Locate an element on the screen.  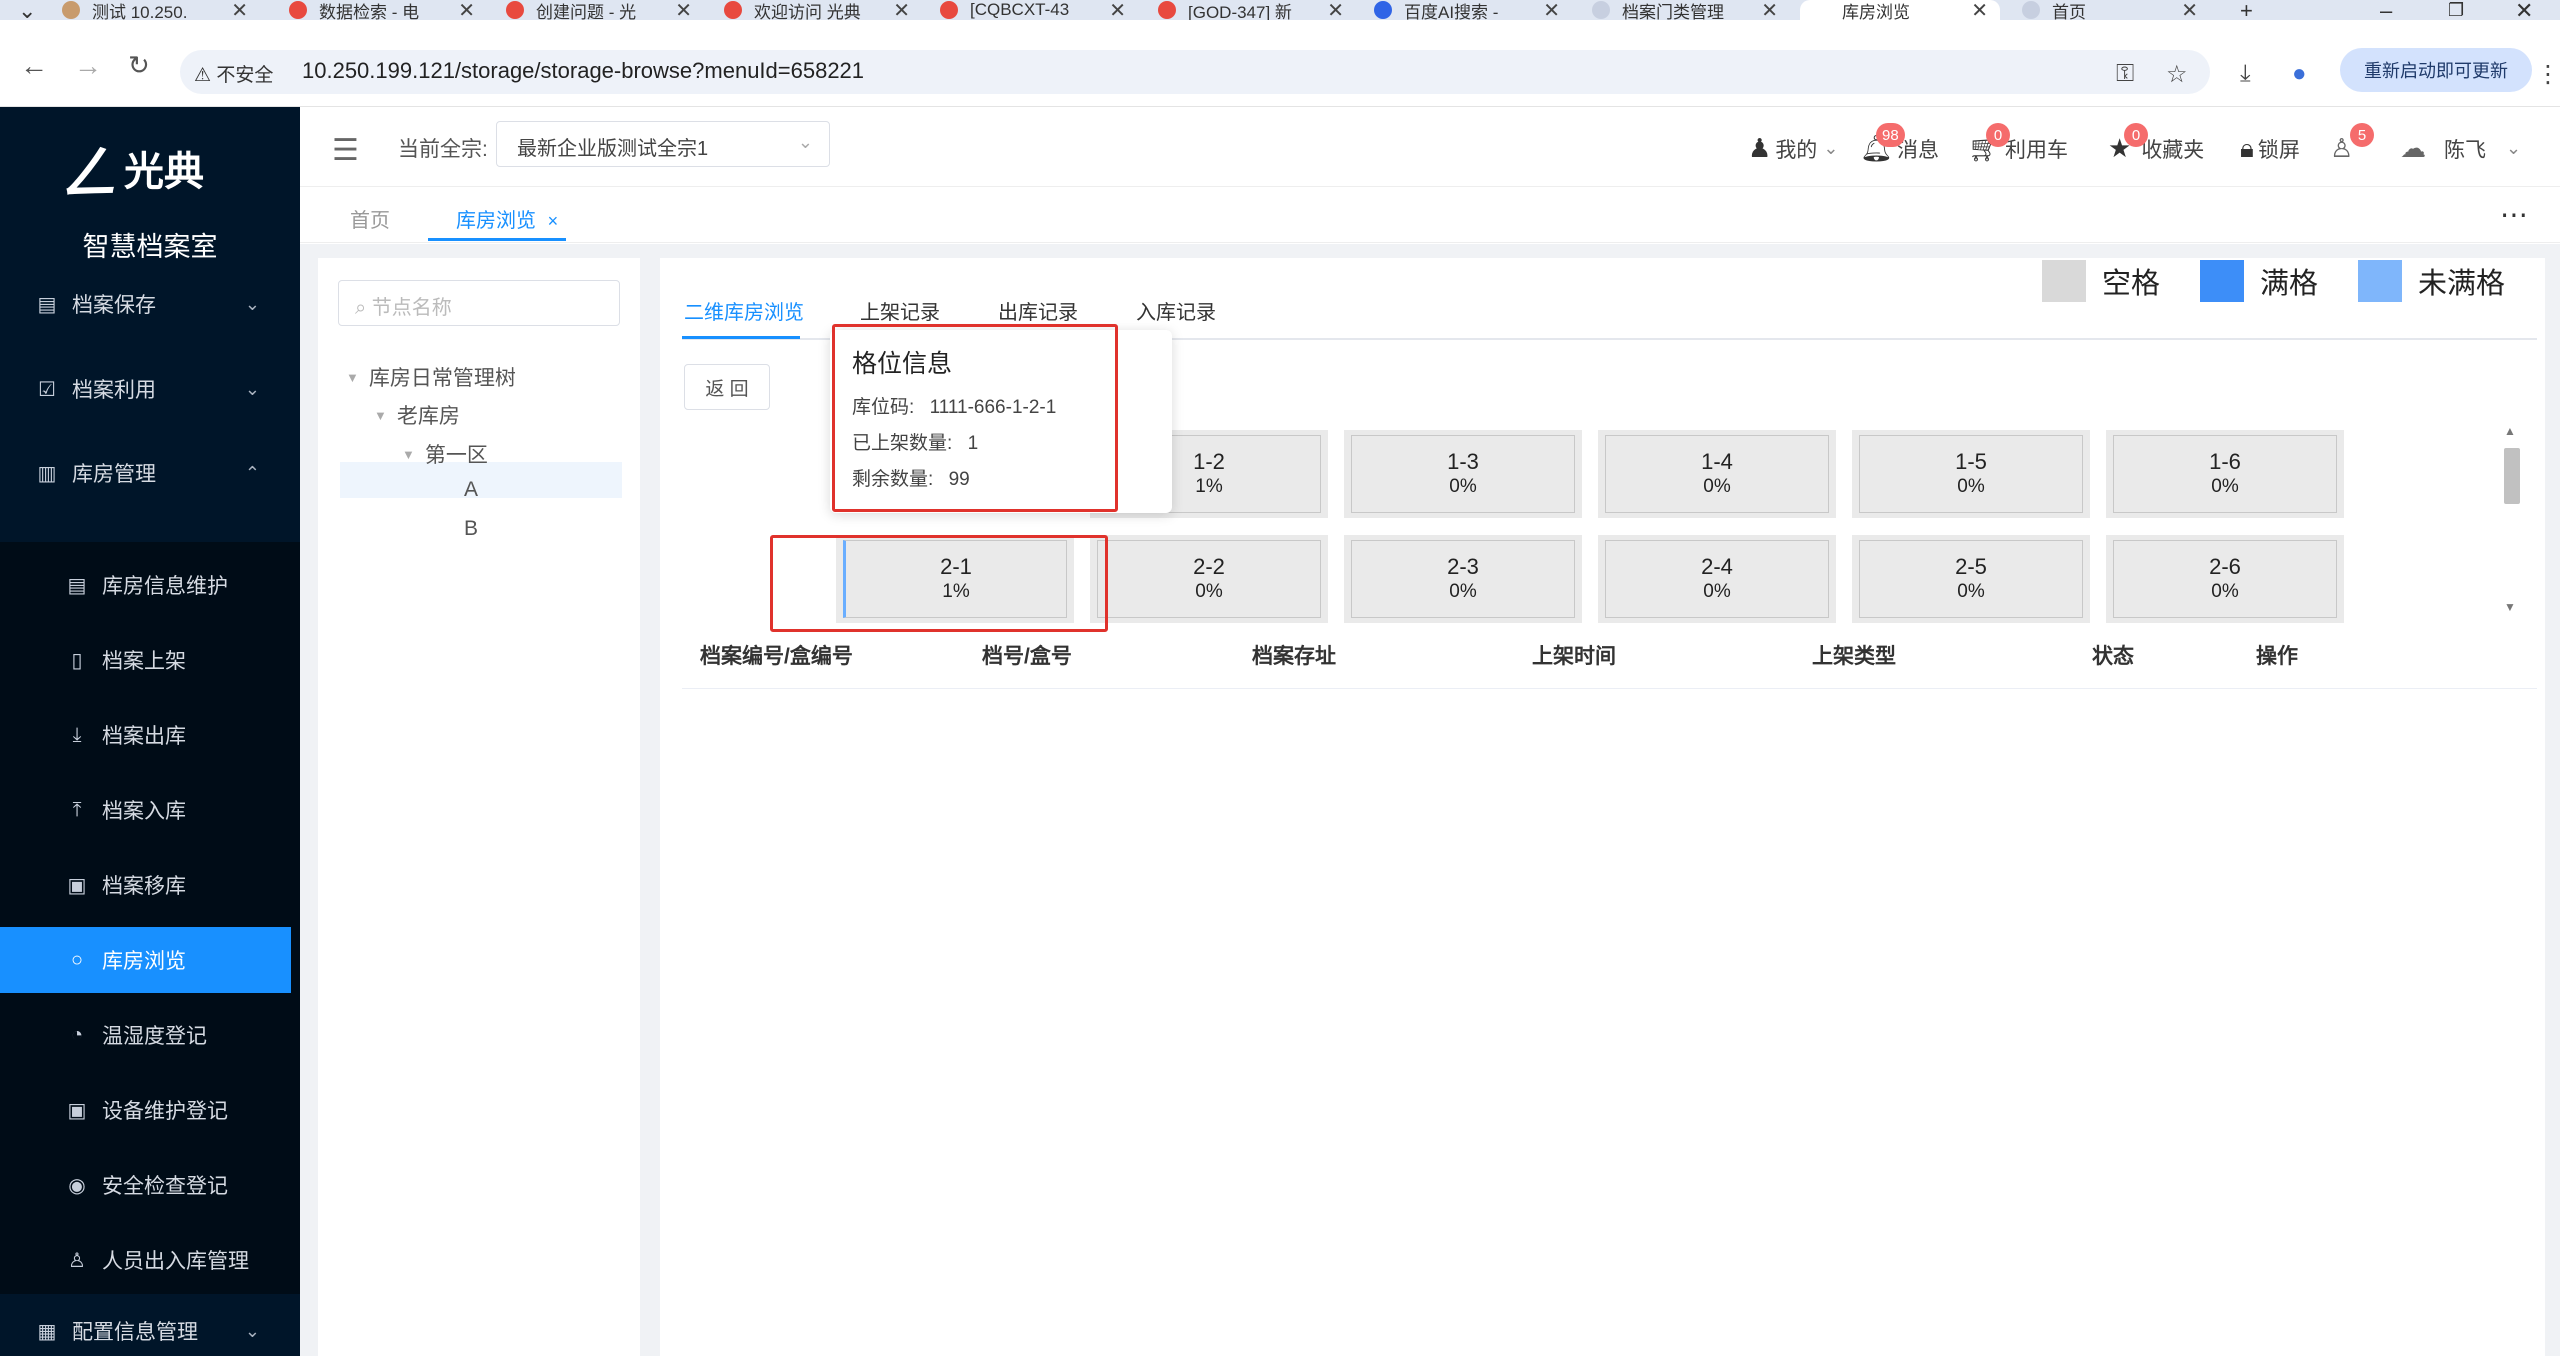
storage-cell: 1-6 0% is located at coordinates (2225, 474).